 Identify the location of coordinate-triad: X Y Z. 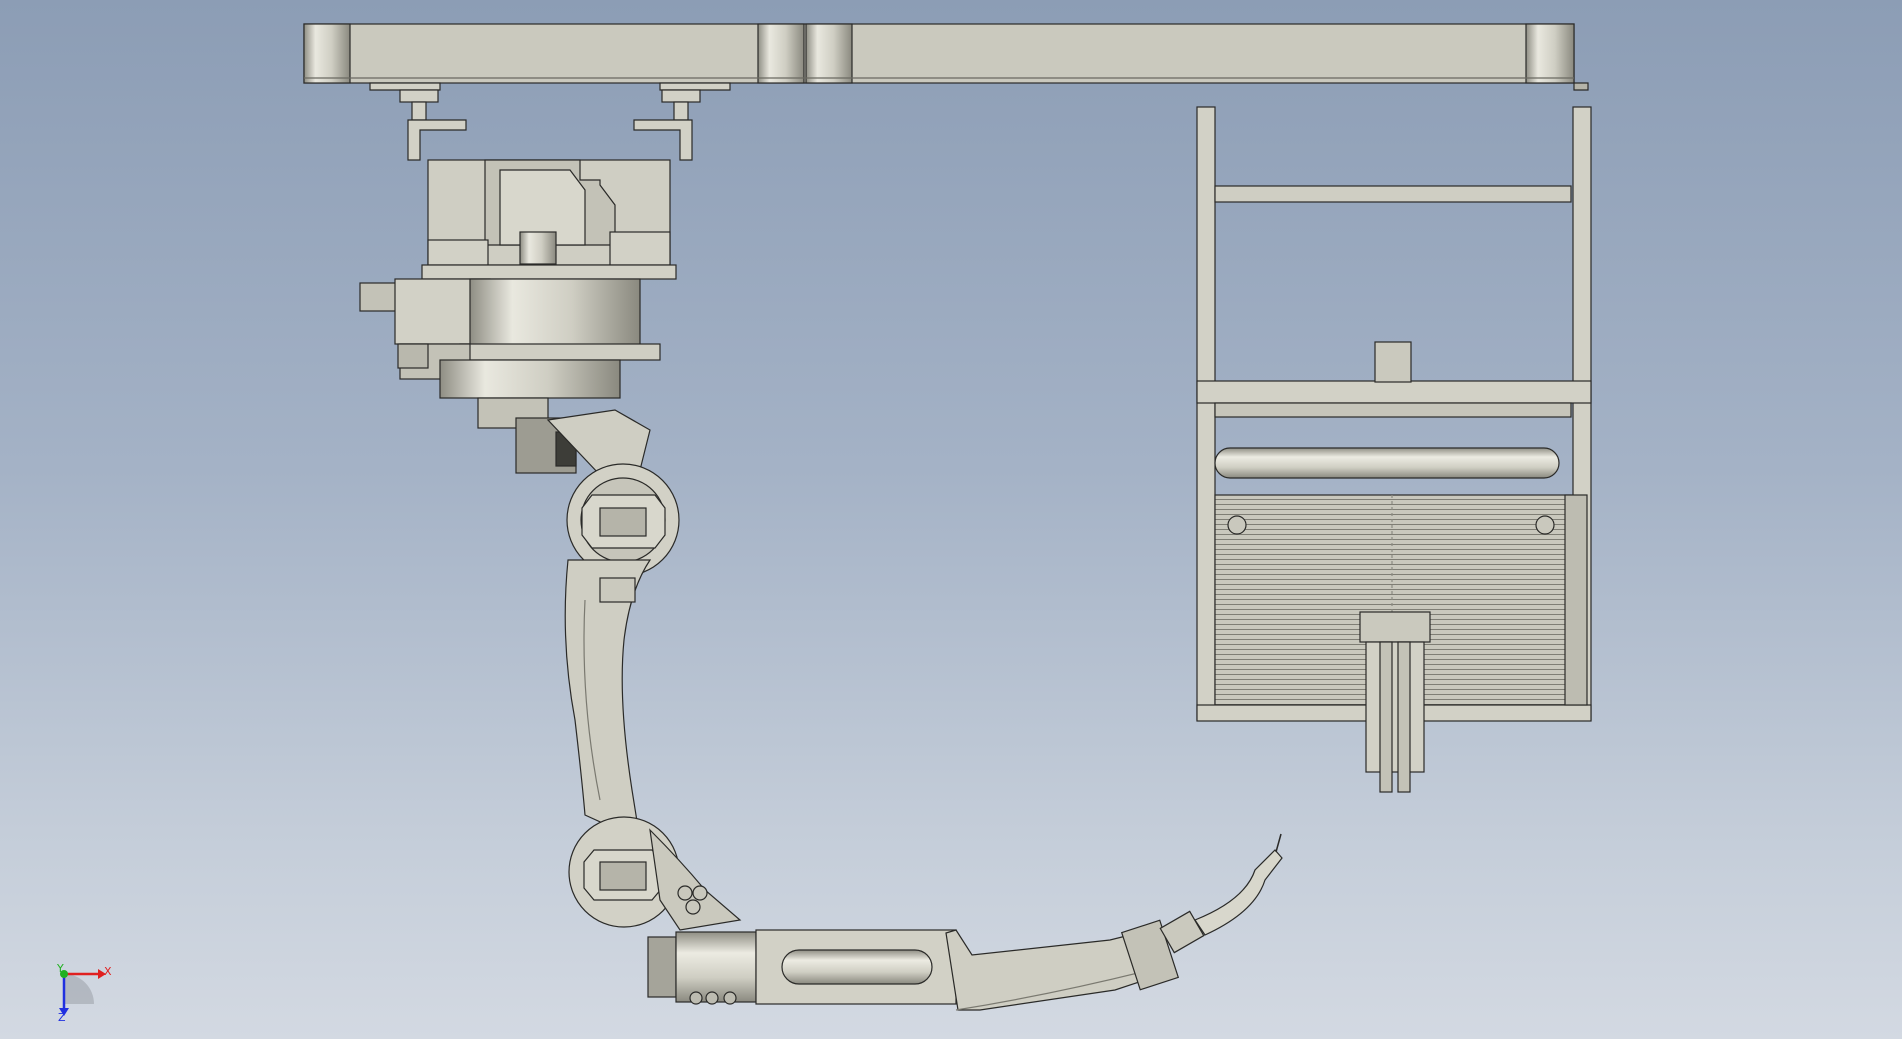
(84, 993).